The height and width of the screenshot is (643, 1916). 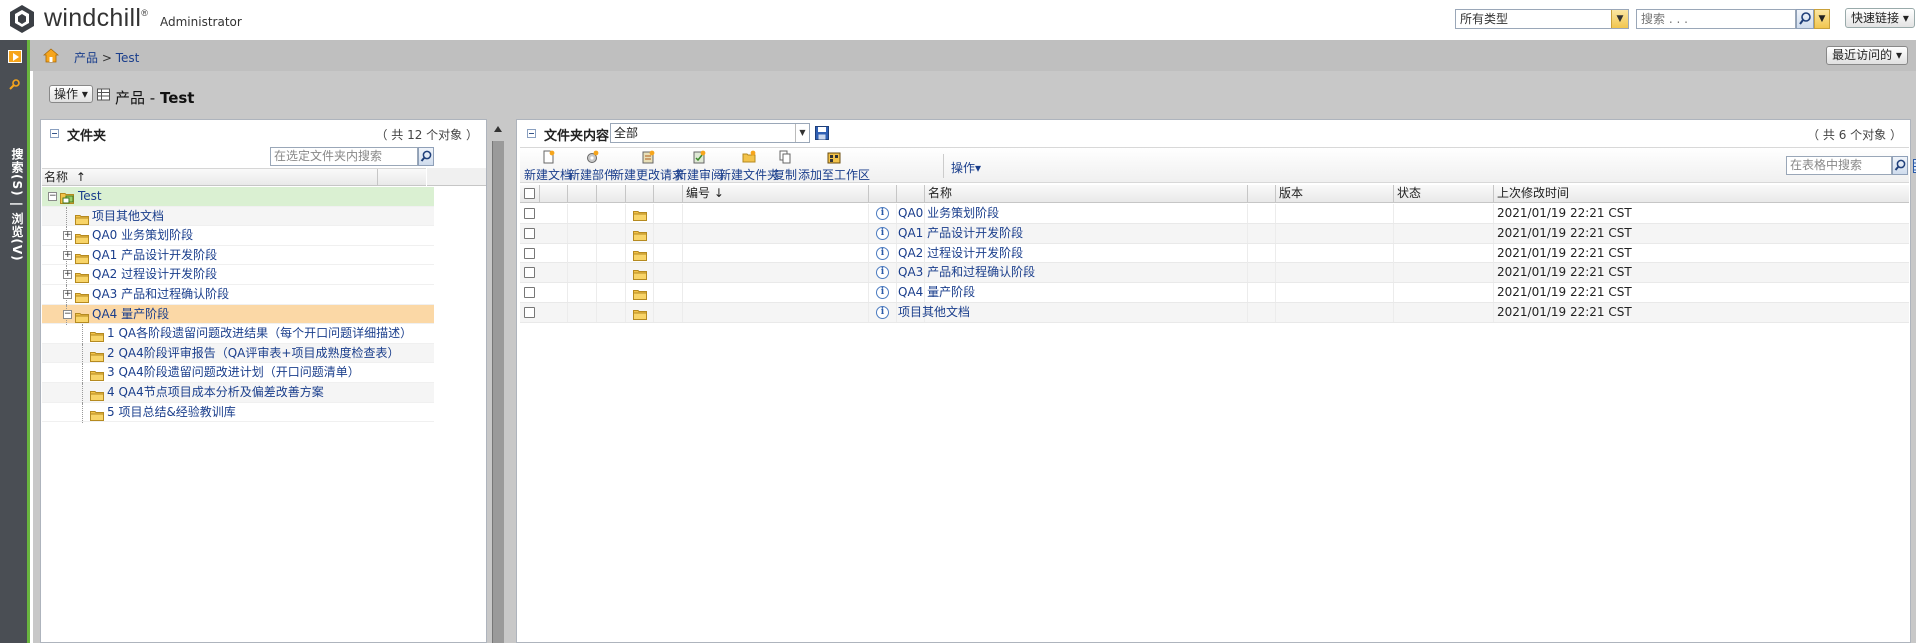 I want to click on tree-node-label: QA1 产品设计开发阶段, so click(x=154, y=255).